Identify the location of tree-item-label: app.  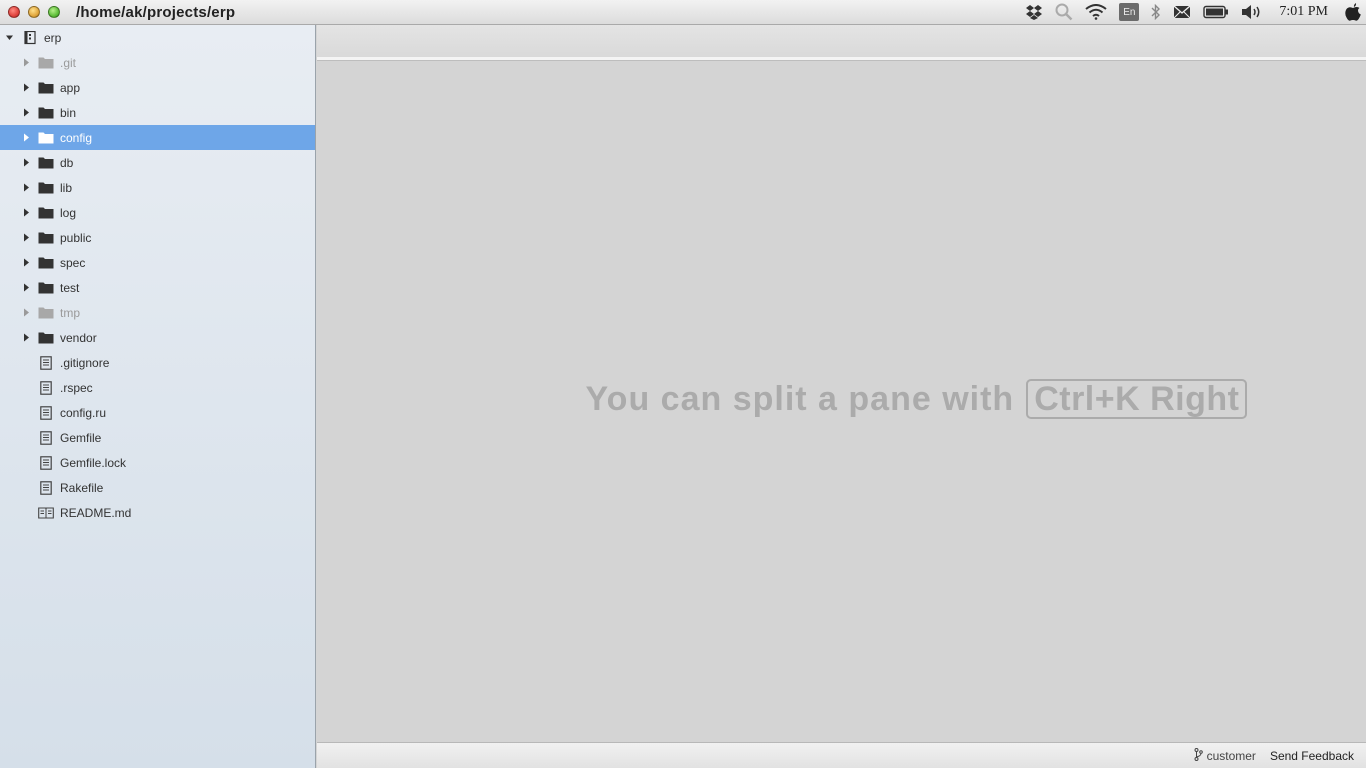
(70, 87).